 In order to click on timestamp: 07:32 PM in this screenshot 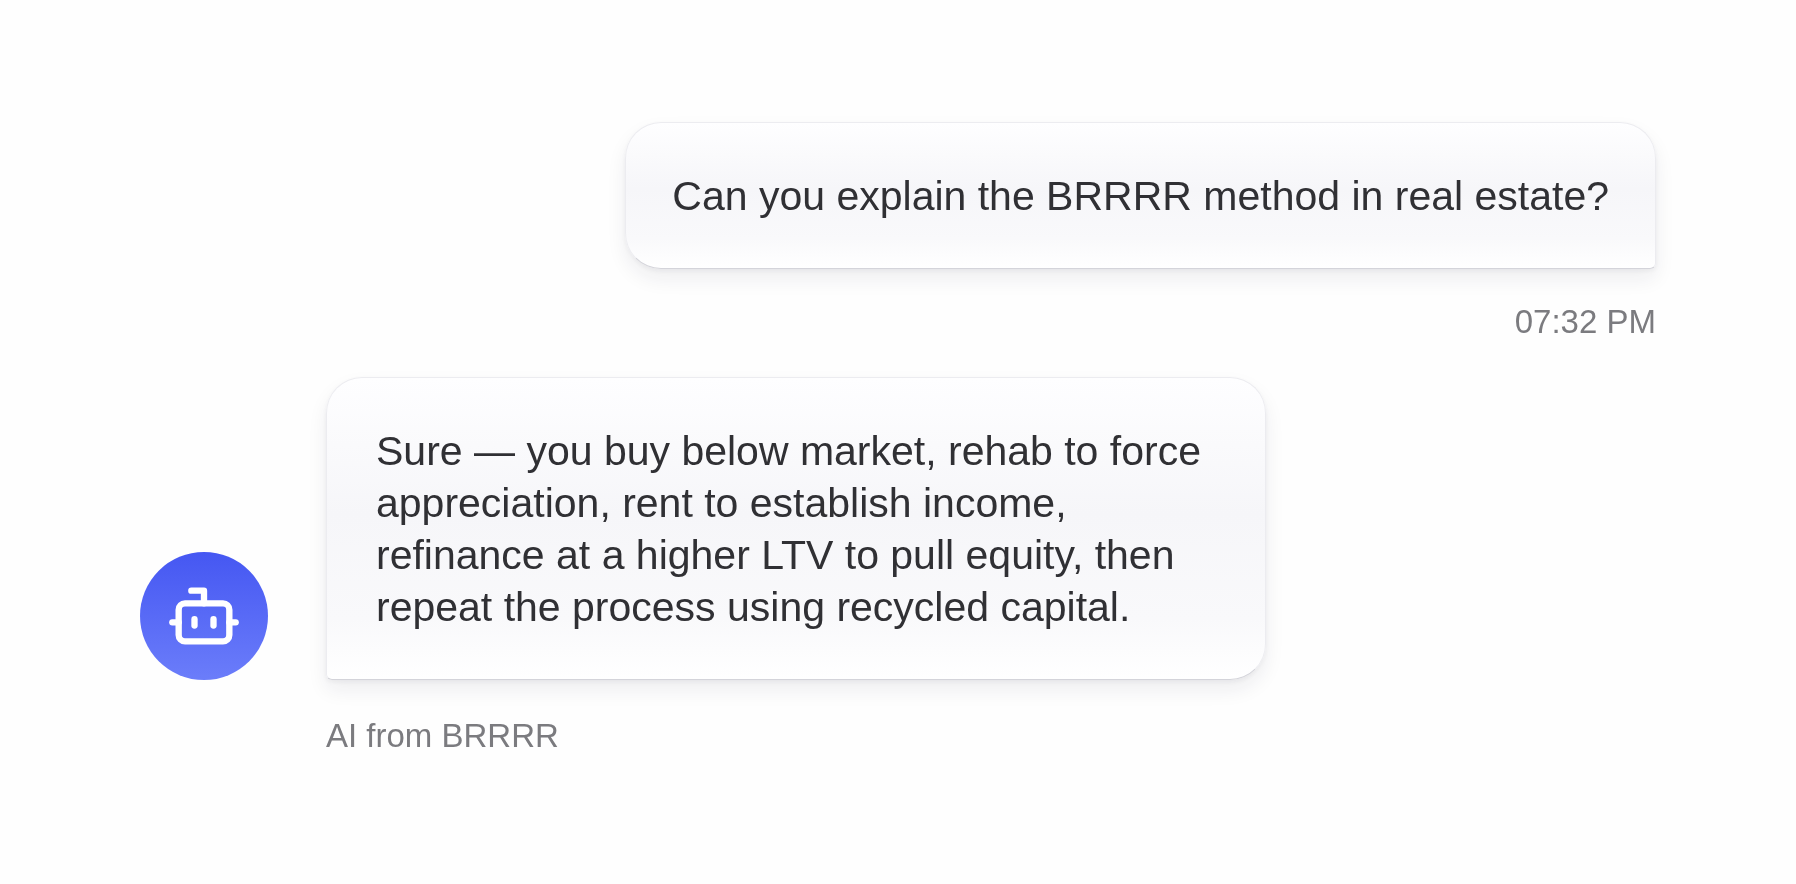, I will do `click(1585, 322)`.